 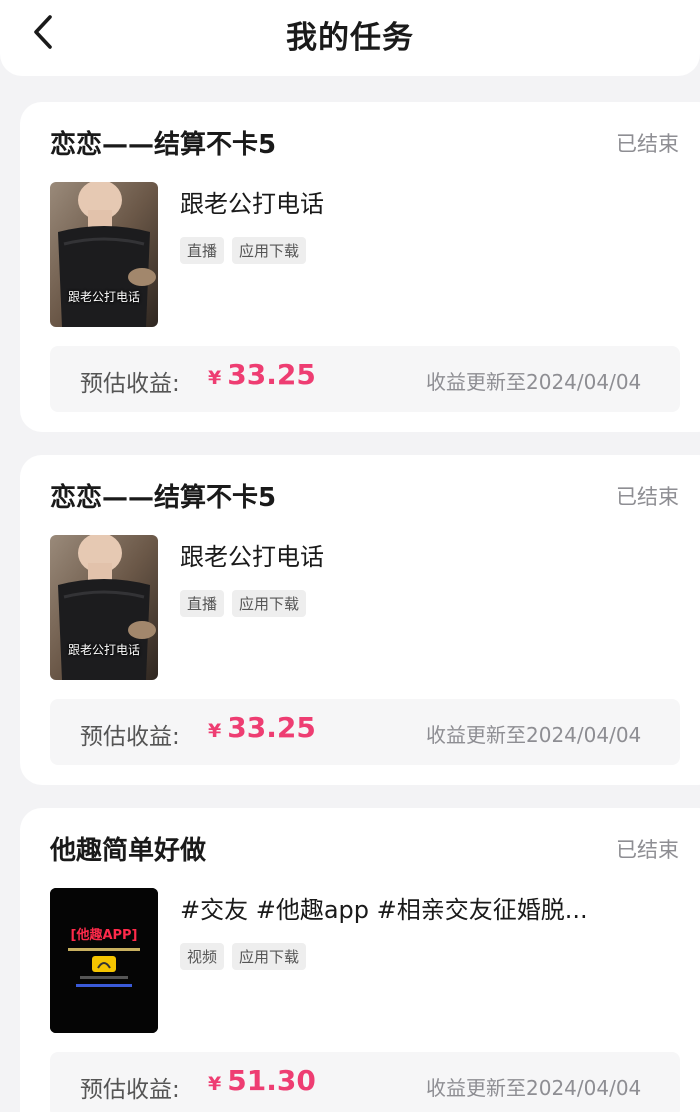 I want to click on tag: 视频, so click(x=202, y=956).